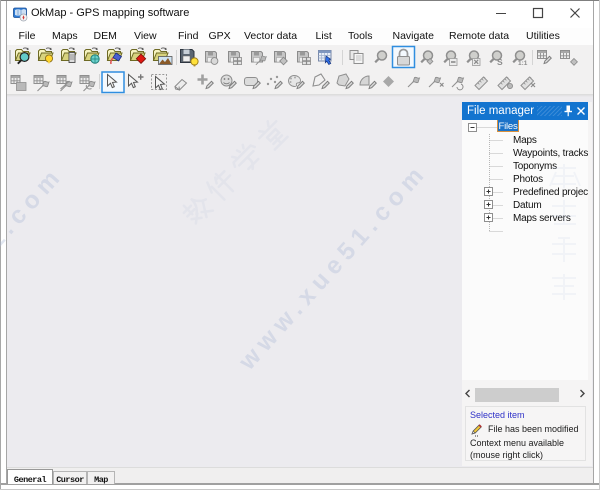 This screenshot has height=490, width=600. What do you see at coordinates (500, 62) in the screenshot?
I see `svg-text: S` at bounding box center [500, 62].